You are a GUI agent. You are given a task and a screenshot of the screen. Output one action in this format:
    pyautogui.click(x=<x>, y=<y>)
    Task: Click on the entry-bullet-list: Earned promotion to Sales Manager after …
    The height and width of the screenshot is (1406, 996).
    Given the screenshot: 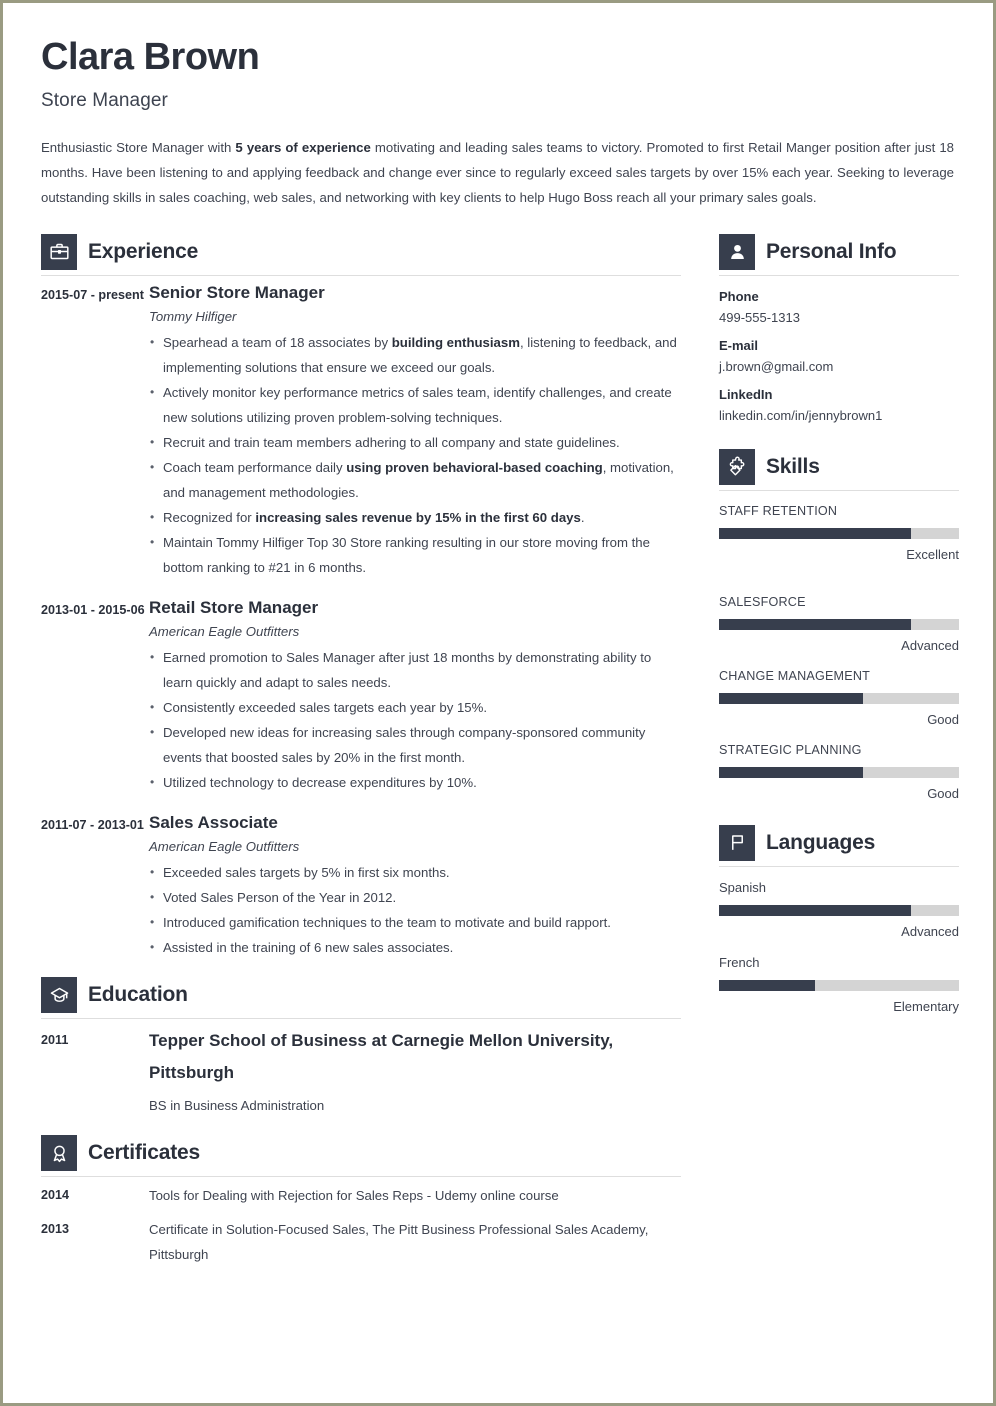 What is the action you would take?
    pyautogui.click(x=415, y=720)
    